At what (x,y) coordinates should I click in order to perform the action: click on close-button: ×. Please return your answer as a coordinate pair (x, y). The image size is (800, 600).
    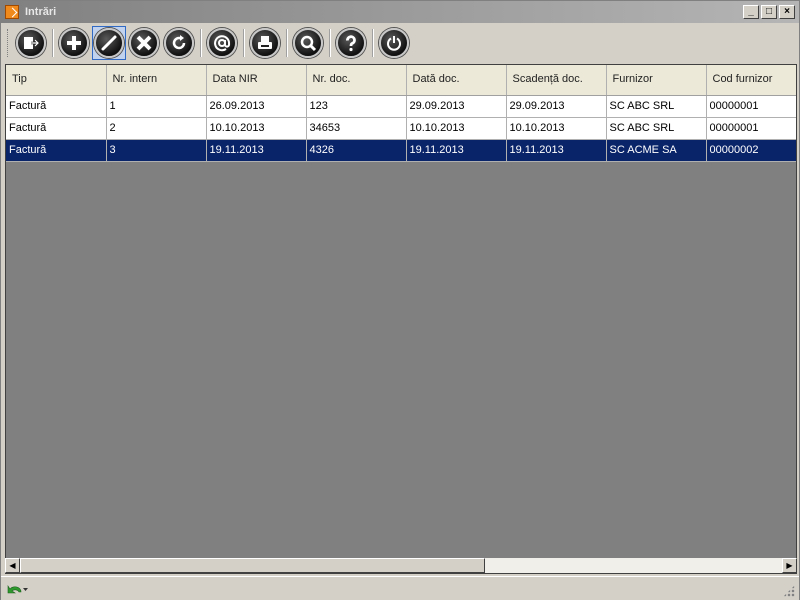
    Looking at the image, I should click on (787, 12).